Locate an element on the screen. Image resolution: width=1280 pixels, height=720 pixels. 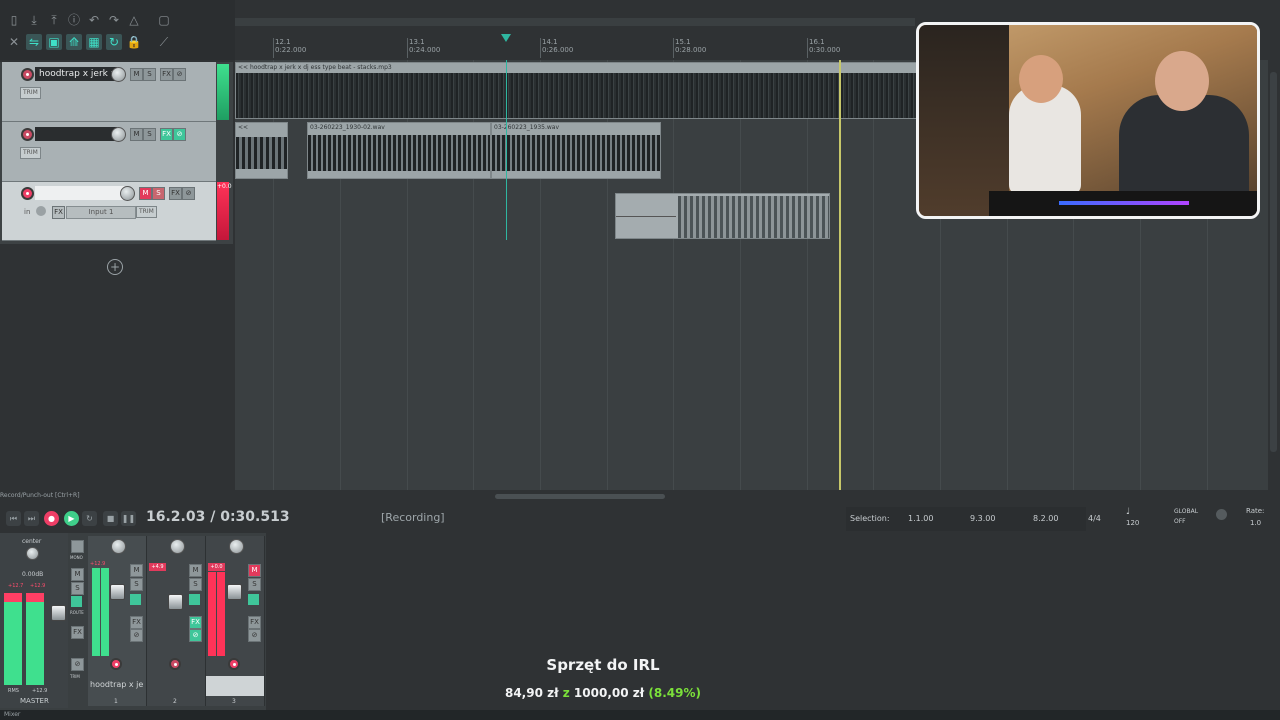
take-audio-item-1: << is located at coordinates (261, 150).